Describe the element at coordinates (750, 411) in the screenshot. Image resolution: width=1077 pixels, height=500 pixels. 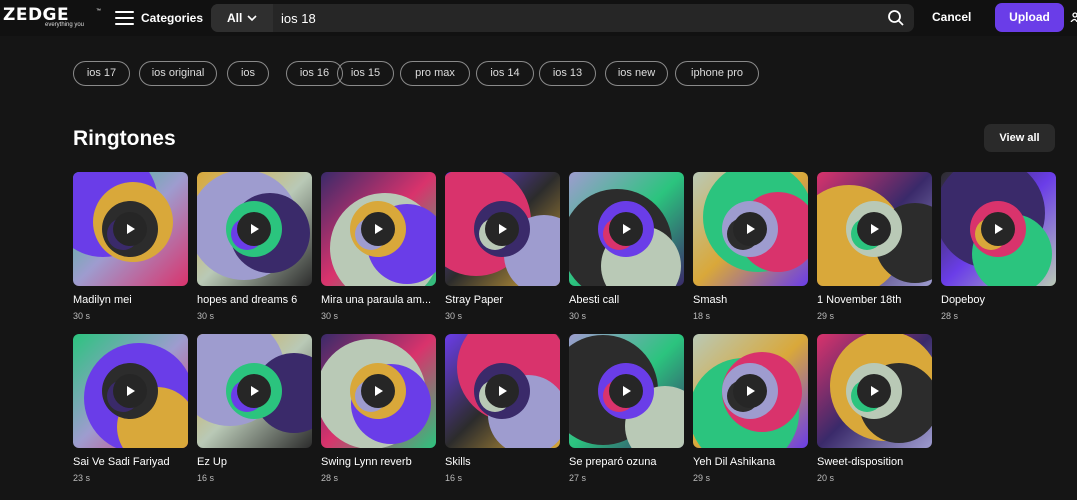
I see `ringtone-card: Yeh Dil Ashikana 29 s` at that location.